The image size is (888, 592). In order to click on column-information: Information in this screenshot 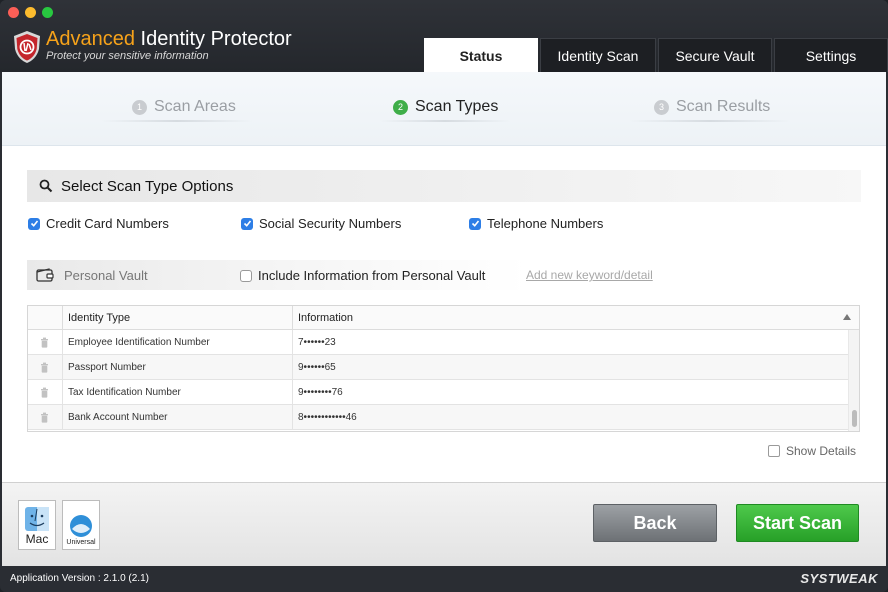, I will do `click(575, 318)`.